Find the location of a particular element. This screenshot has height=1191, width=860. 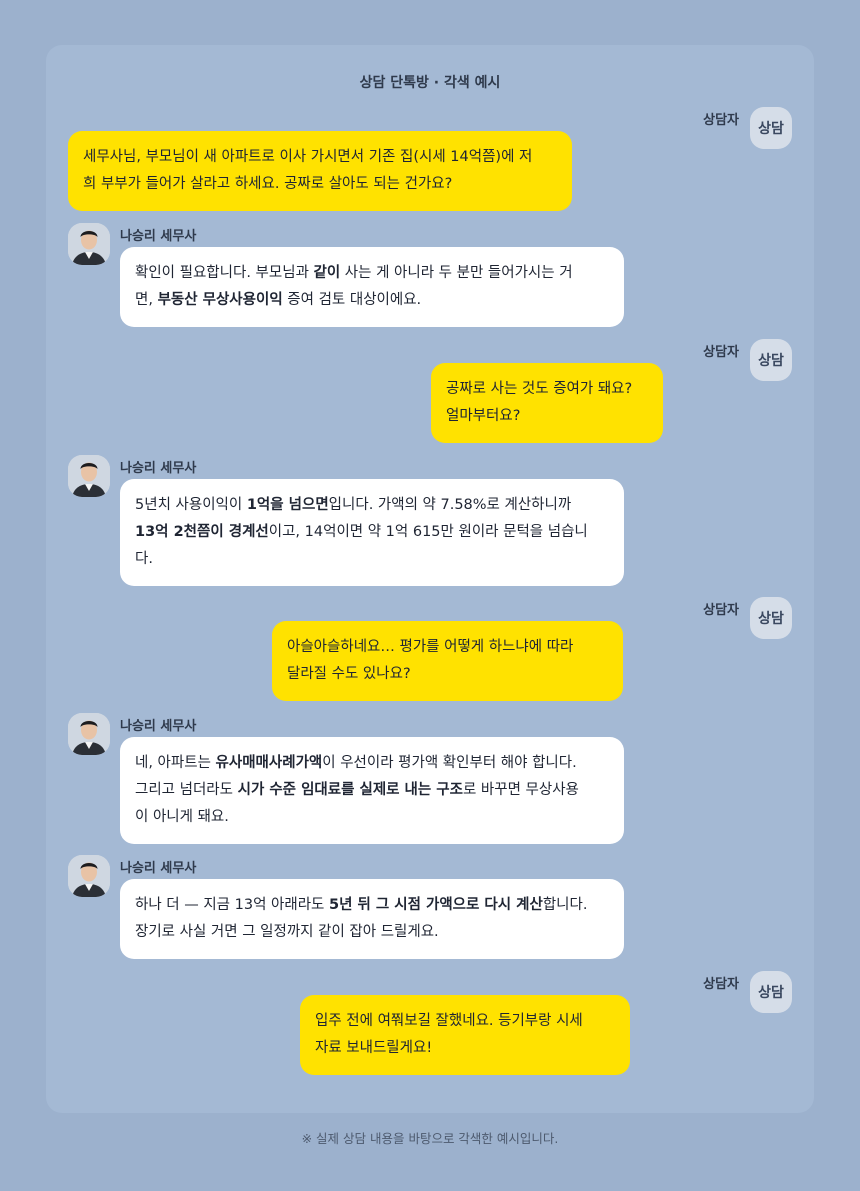

message-text: 입니다. 가액의 약 7.58%로 계산하니까 is located at coordinates (450, 505).